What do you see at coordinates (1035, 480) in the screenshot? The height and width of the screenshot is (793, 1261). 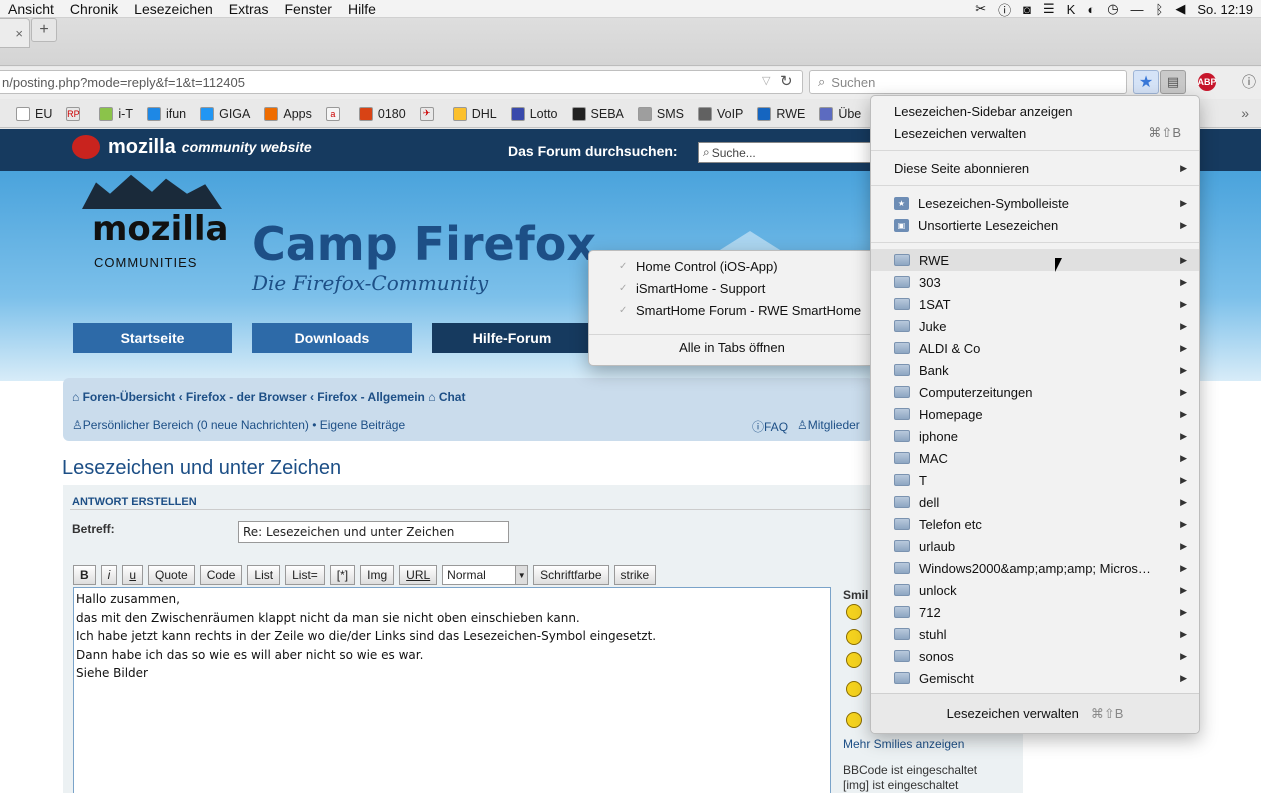 I see `bookmark-folder: T ▶` at bounding box center [1035, 480].